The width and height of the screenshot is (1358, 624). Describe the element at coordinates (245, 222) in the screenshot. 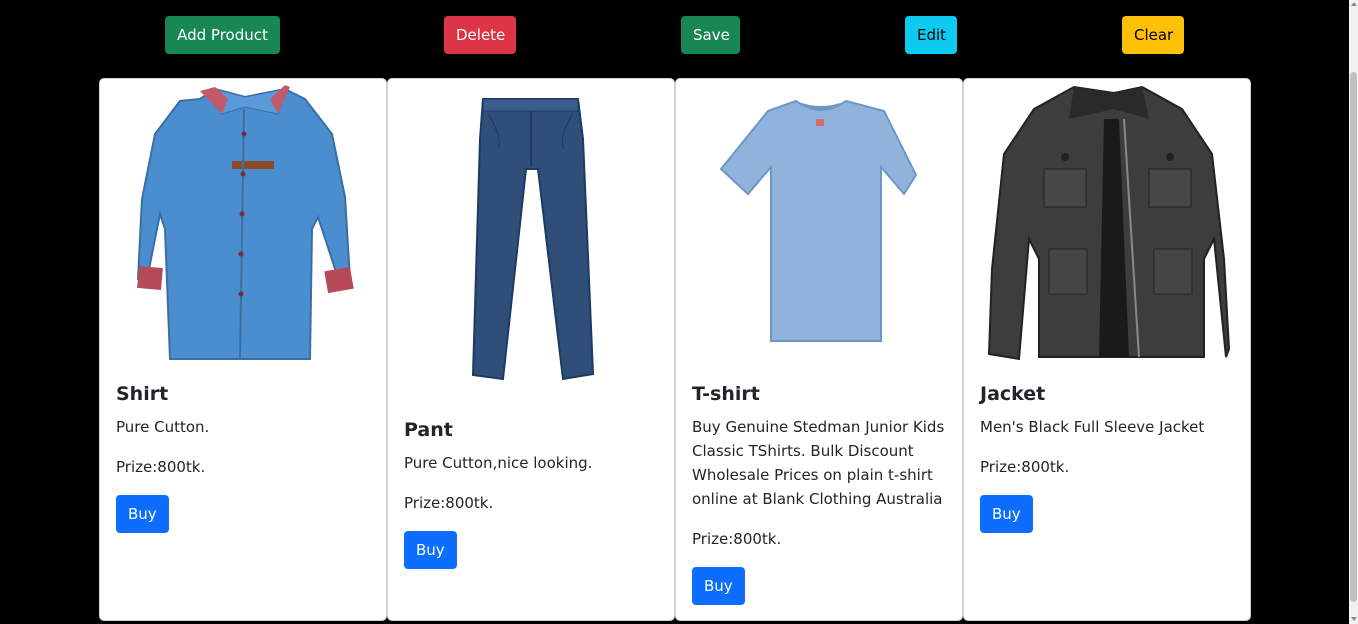

I see `shirt-image` at that location.